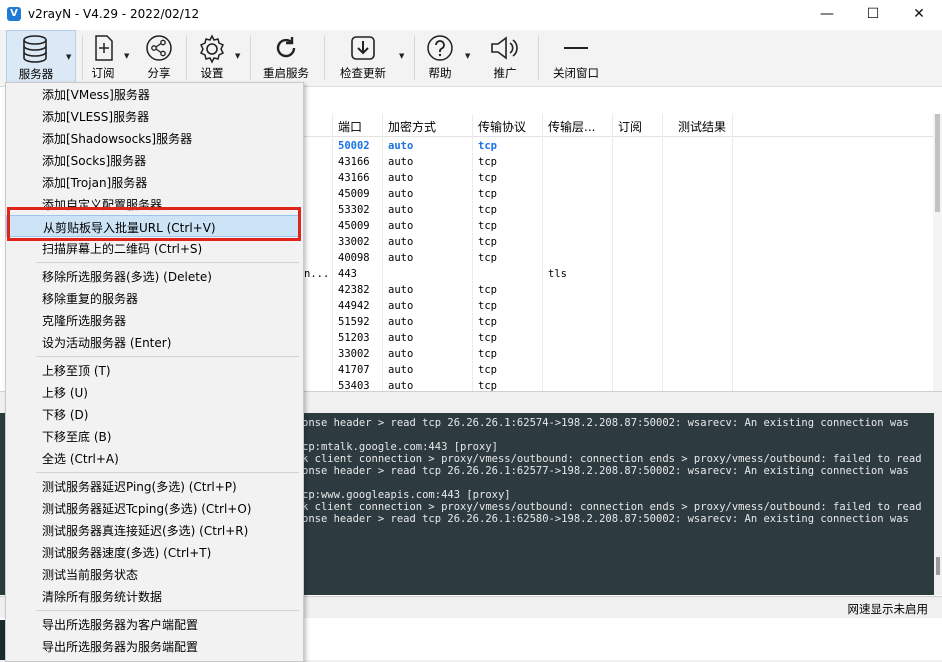  Describe the element at coordinates (104, 49) in the screenshot. I see `add-document-icon` at that location.